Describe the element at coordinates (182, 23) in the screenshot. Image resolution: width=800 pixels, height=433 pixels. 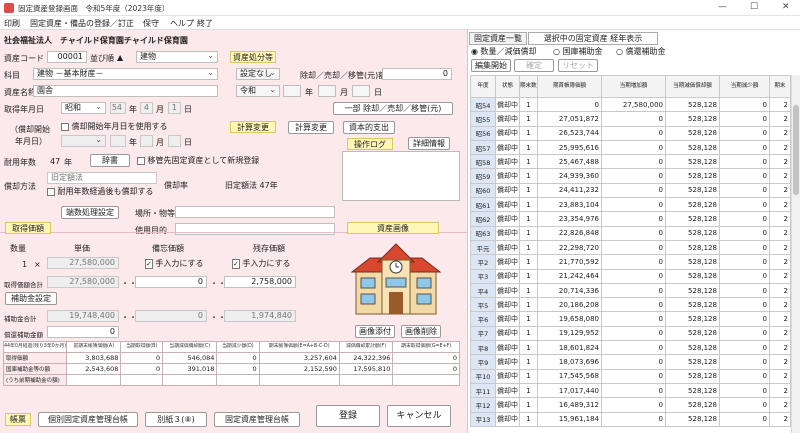
I see `menu-help: ヘルプ` at that location.